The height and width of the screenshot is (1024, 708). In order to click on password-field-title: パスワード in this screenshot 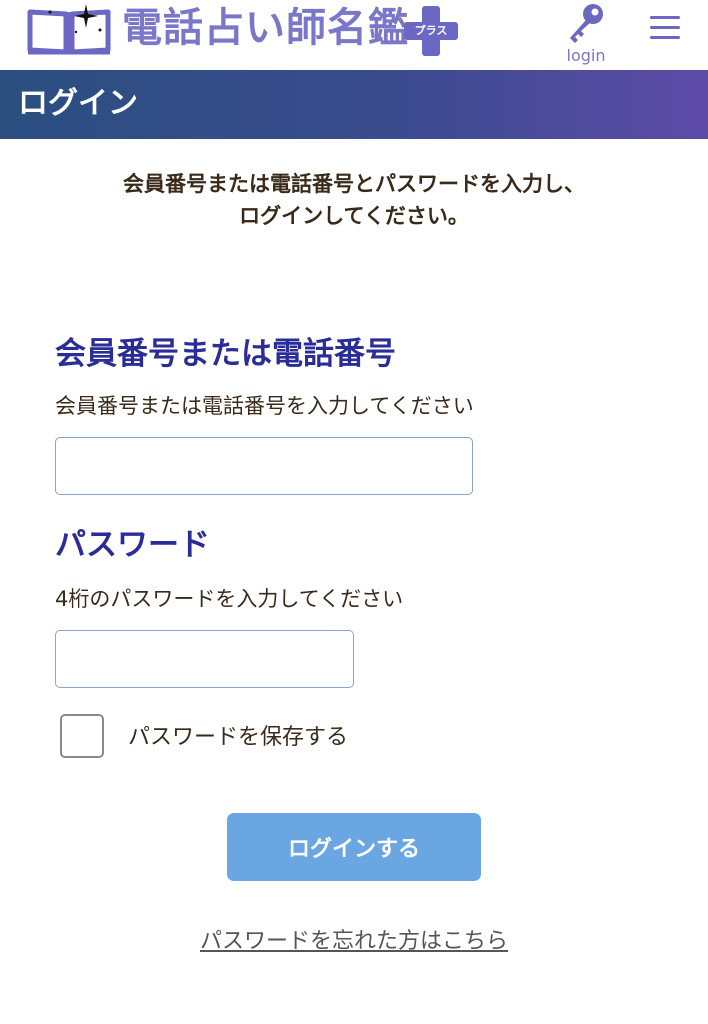, I will do `click(132, 545)`.